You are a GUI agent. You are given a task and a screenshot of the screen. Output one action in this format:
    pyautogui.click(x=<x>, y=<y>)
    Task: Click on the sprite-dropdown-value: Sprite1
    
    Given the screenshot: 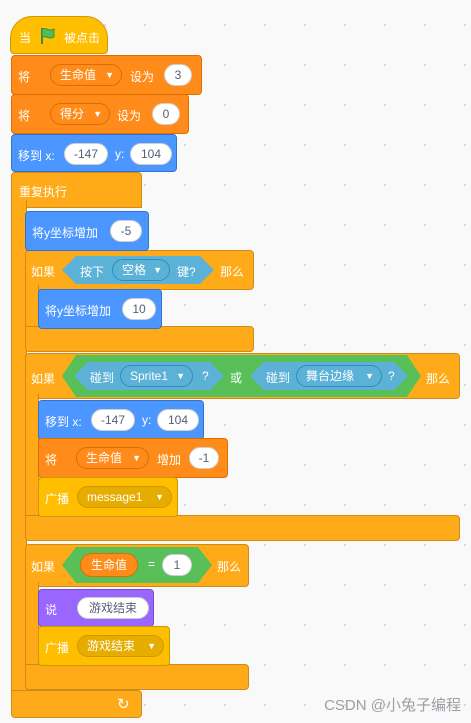 What is the action you would take?
    pyautogui.click(x=149, y=376)
    